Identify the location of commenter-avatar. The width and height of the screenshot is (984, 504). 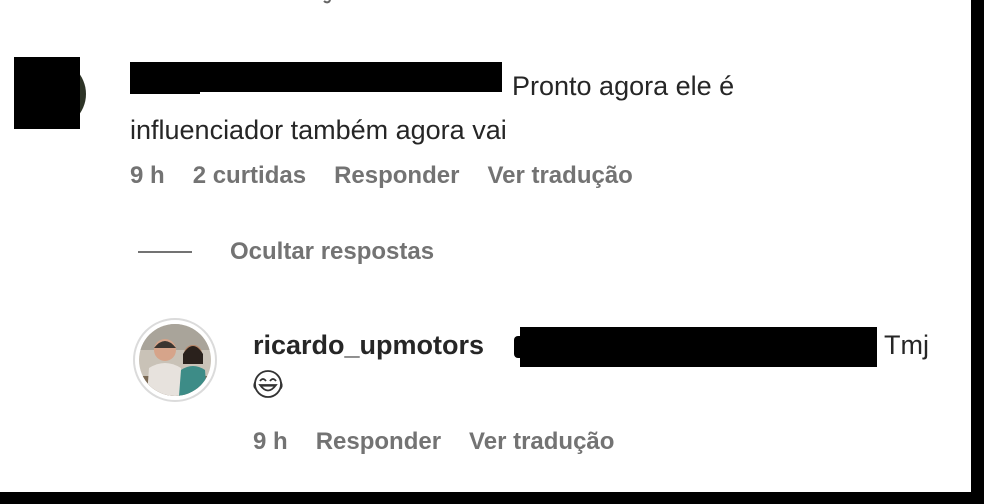
(51, 93).